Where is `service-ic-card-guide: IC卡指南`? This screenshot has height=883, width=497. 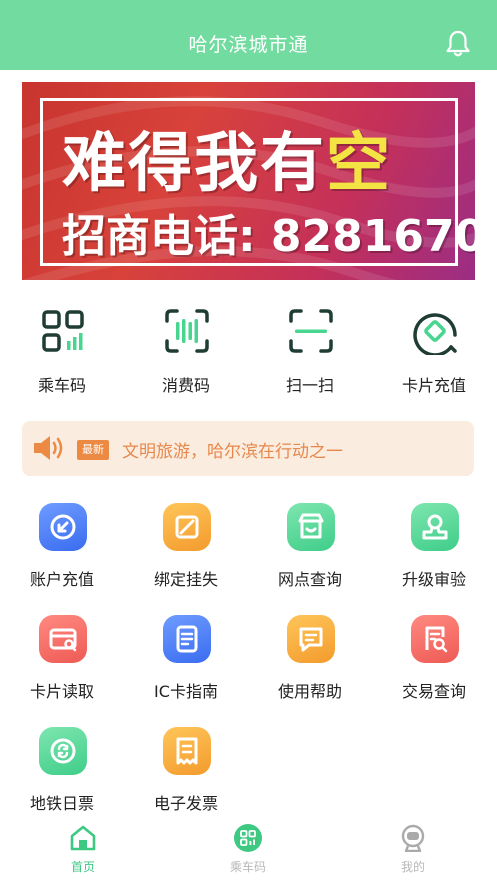
service-ic-card-guide: IC卡指南 is located at coordinates (186, 665).